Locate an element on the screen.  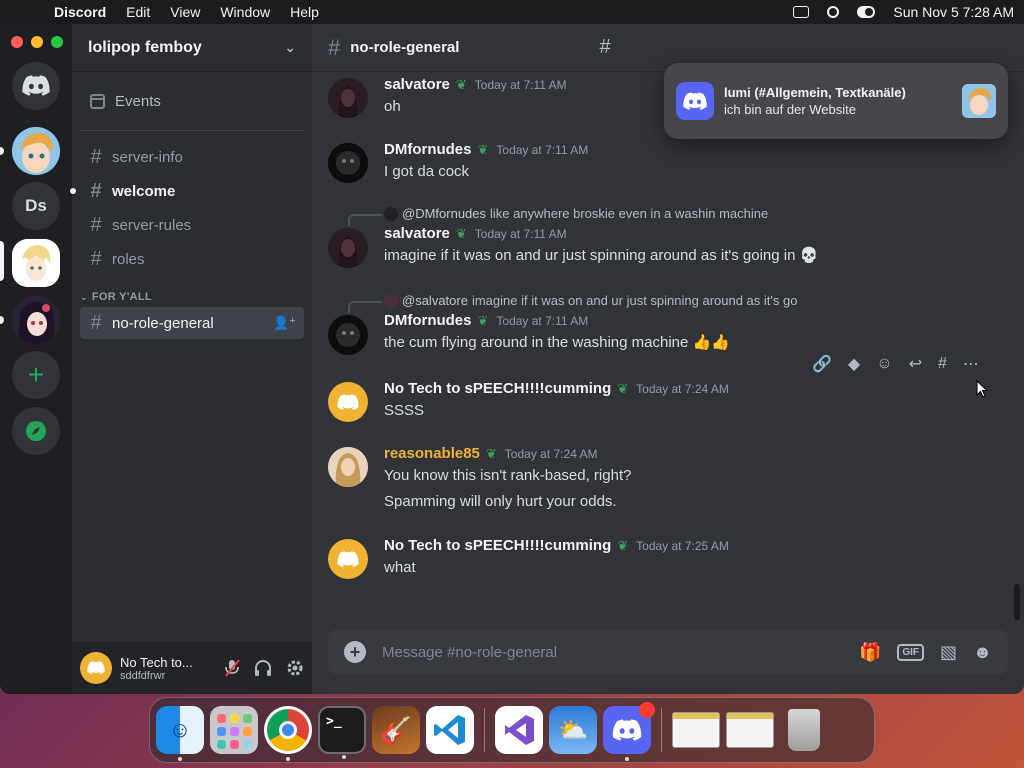
add-reaction-icon: ☺ is located at coordinates (884, 364).